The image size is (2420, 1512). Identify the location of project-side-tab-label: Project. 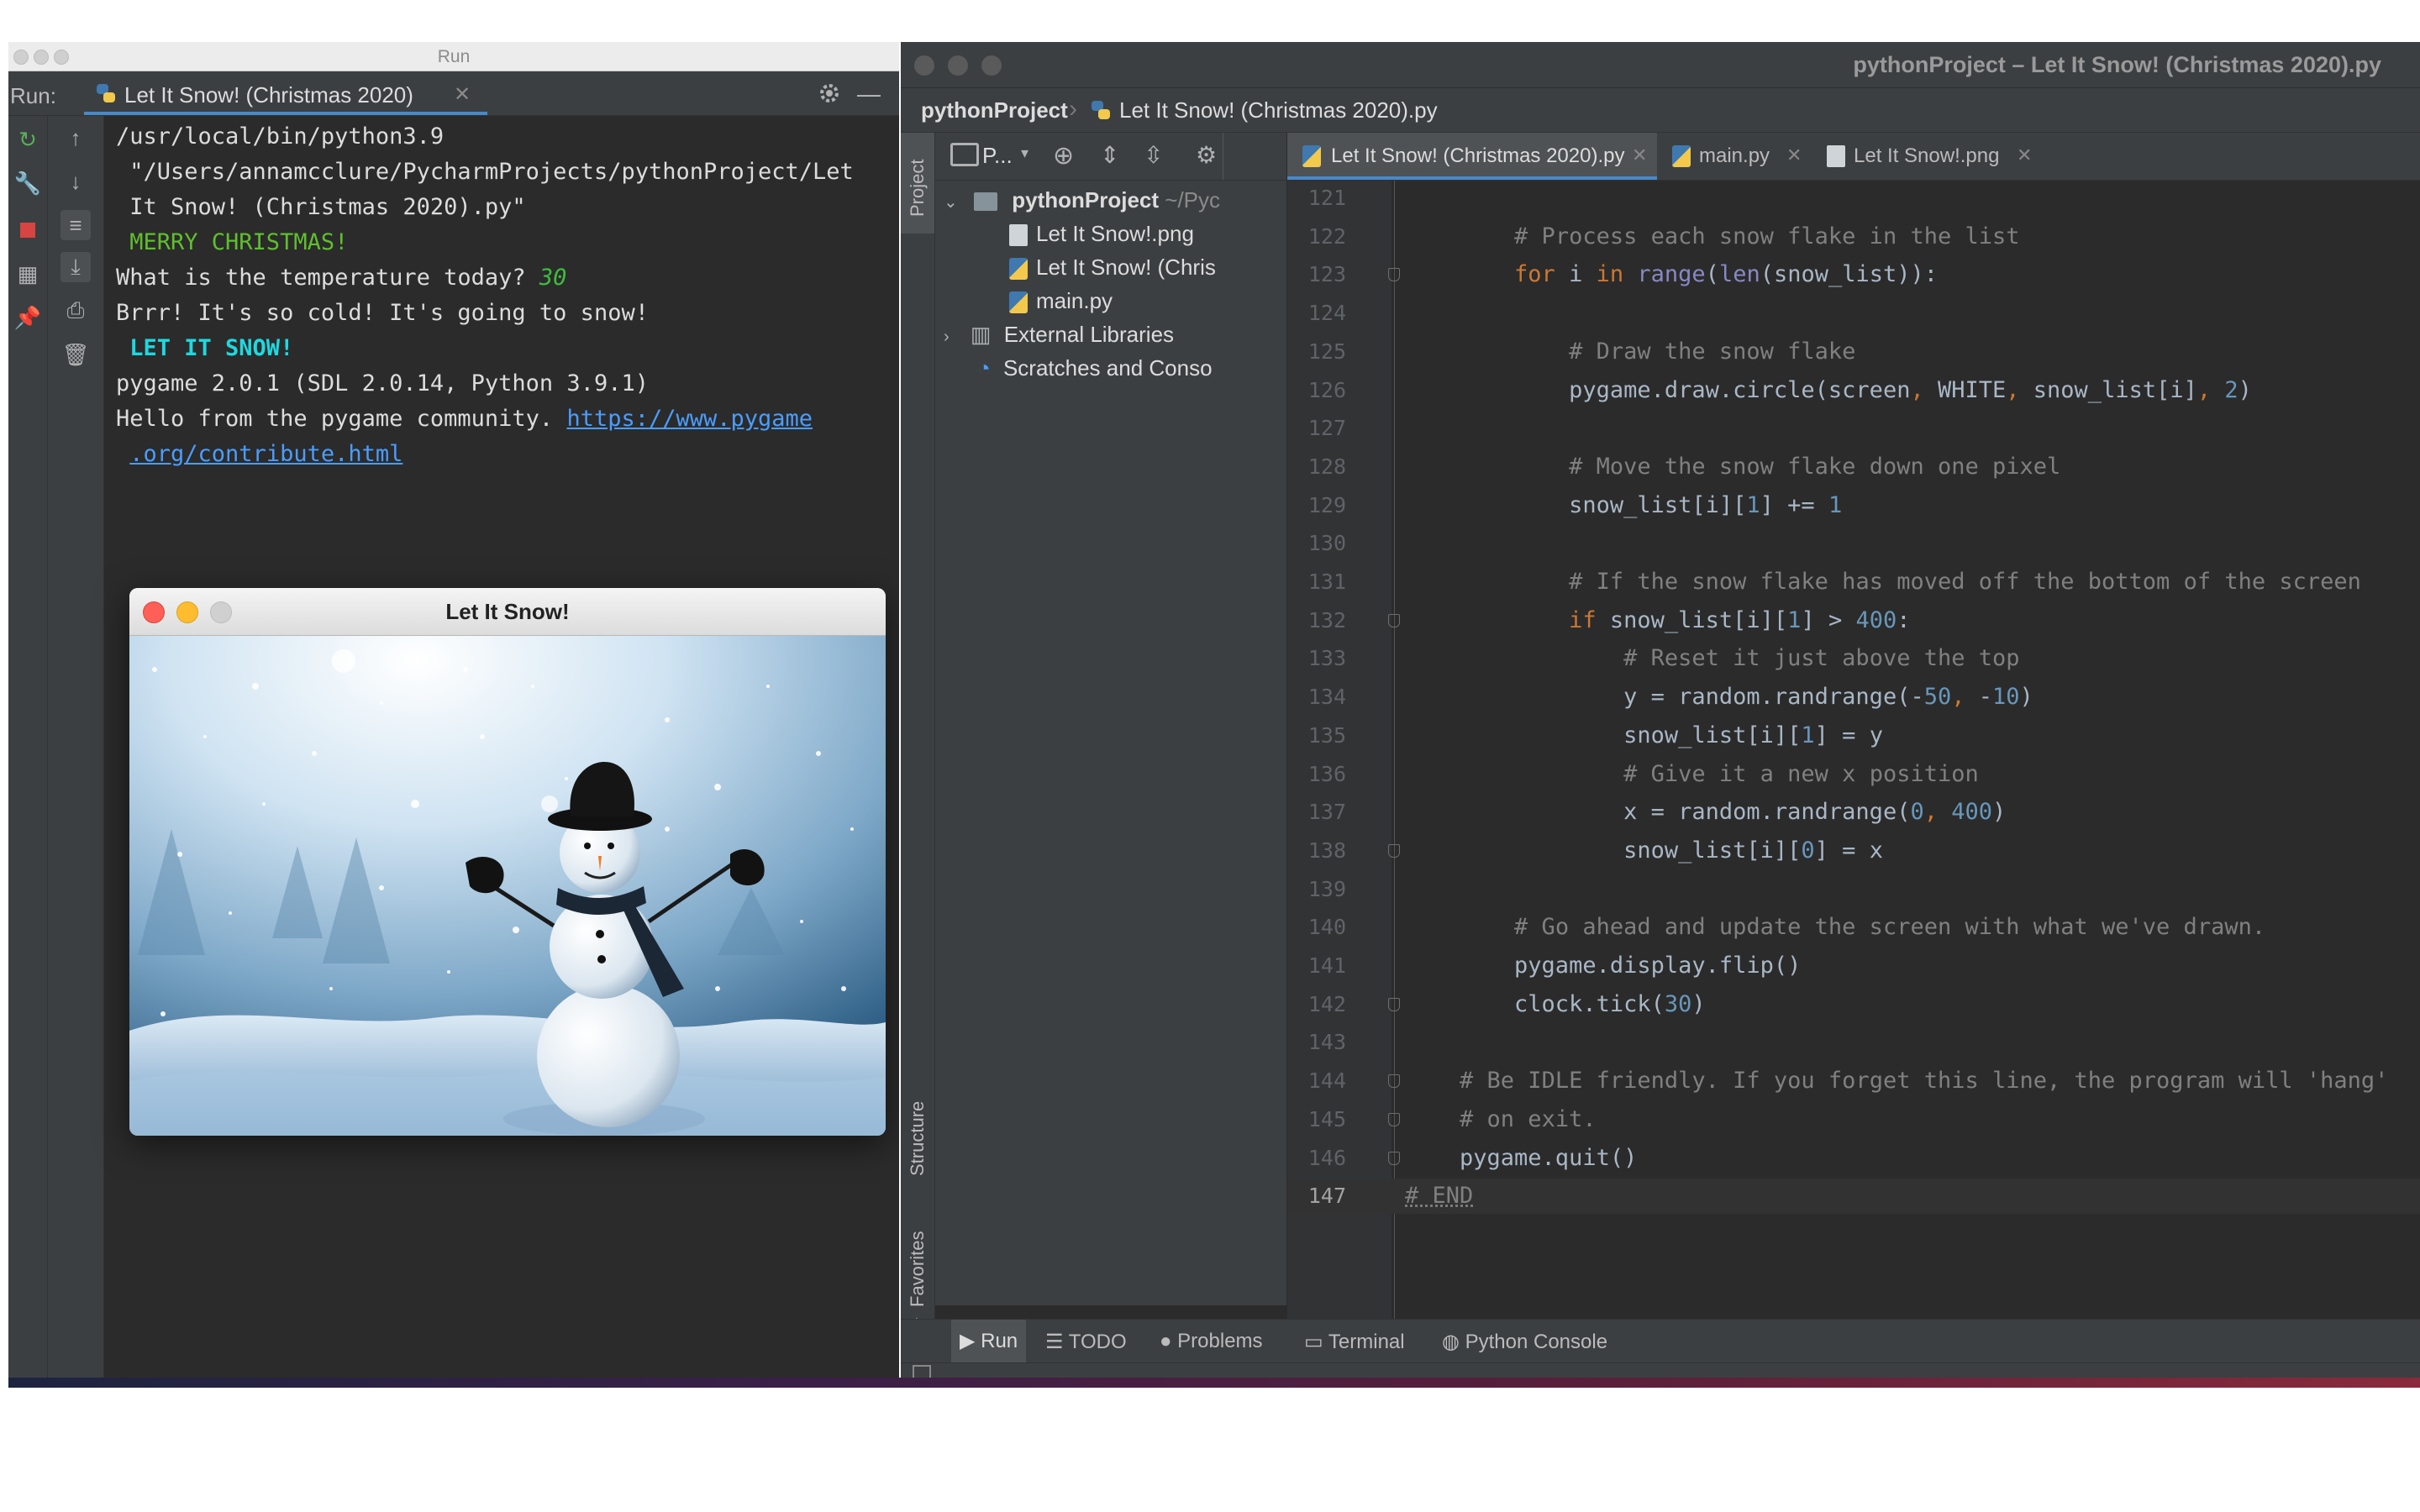
(917, 188).